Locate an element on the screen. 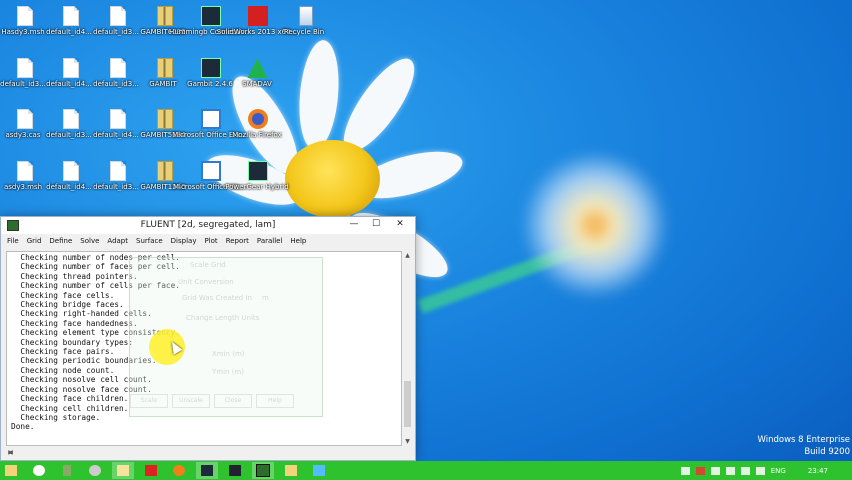 Image resolution: width=852 pixels, height=480 pixels. desktop-icon: Recycle Bin is located at coordinates (304, 26).